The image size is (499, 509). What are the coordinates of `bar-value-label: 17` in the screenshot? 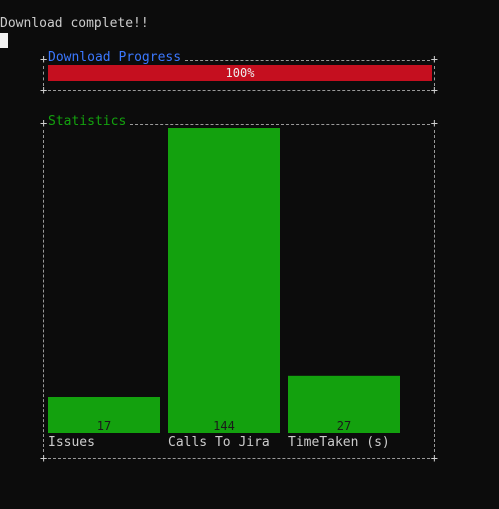 It's located at (104, 426).